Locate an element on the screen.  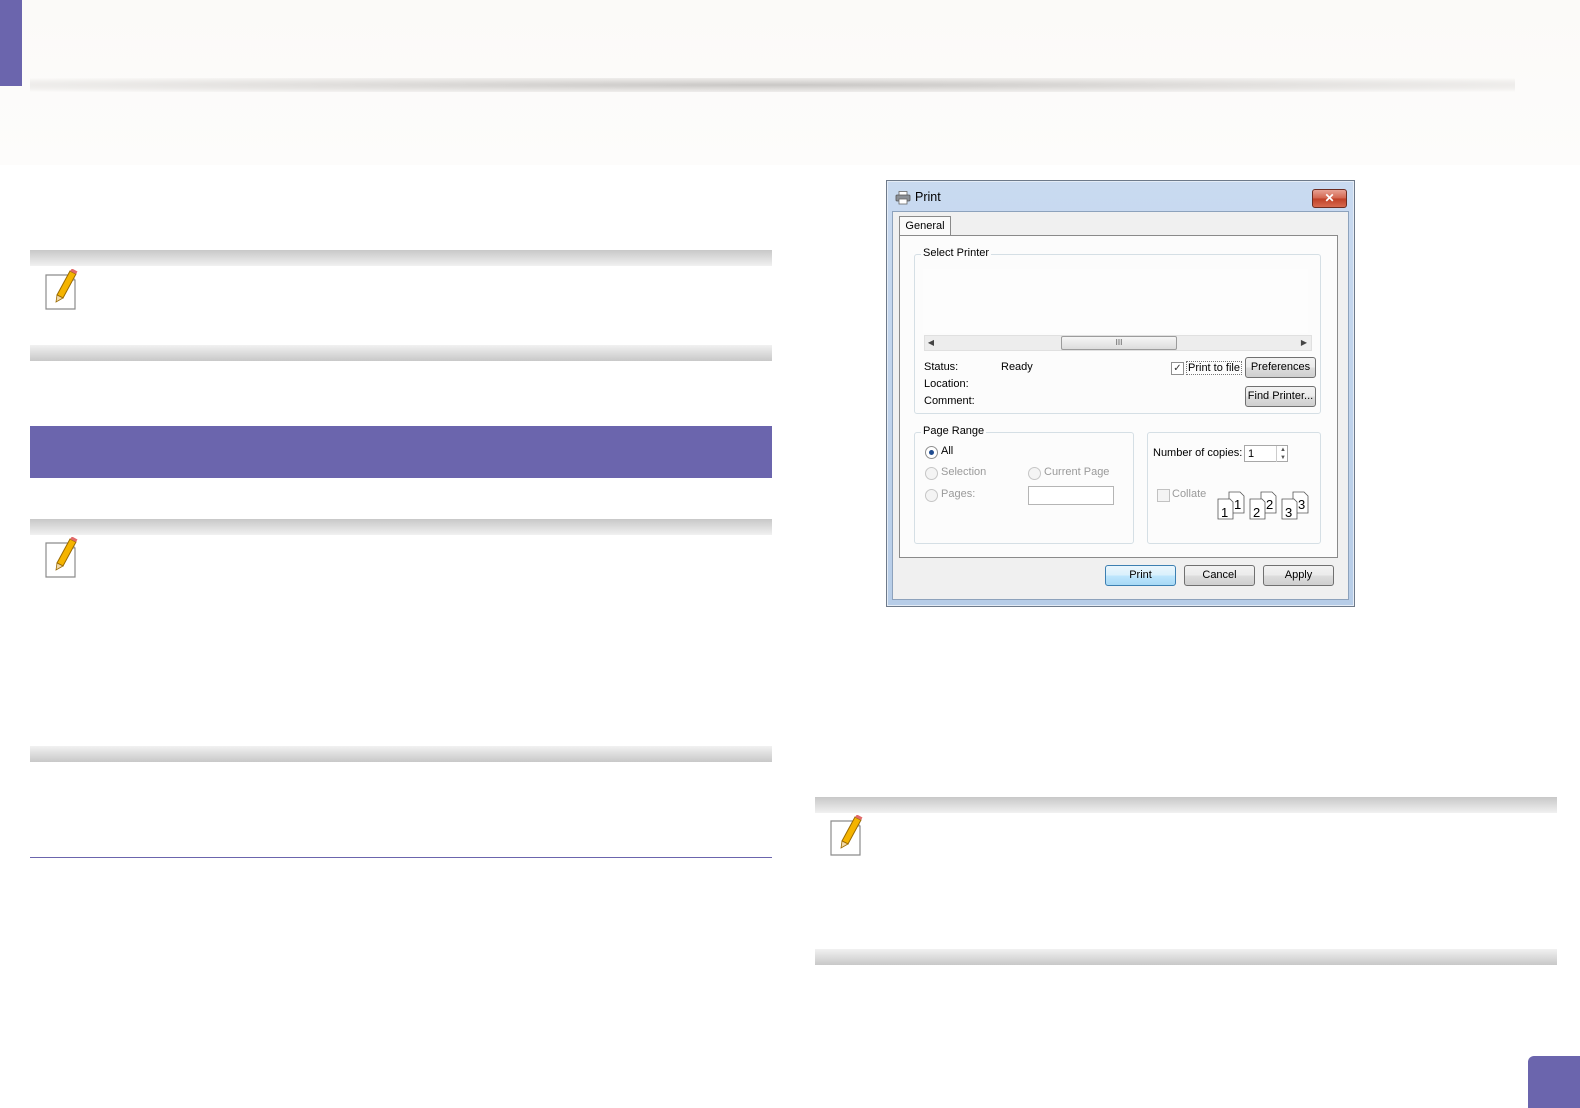
range-selection-label: Selection is located at coordinates (964, 472).